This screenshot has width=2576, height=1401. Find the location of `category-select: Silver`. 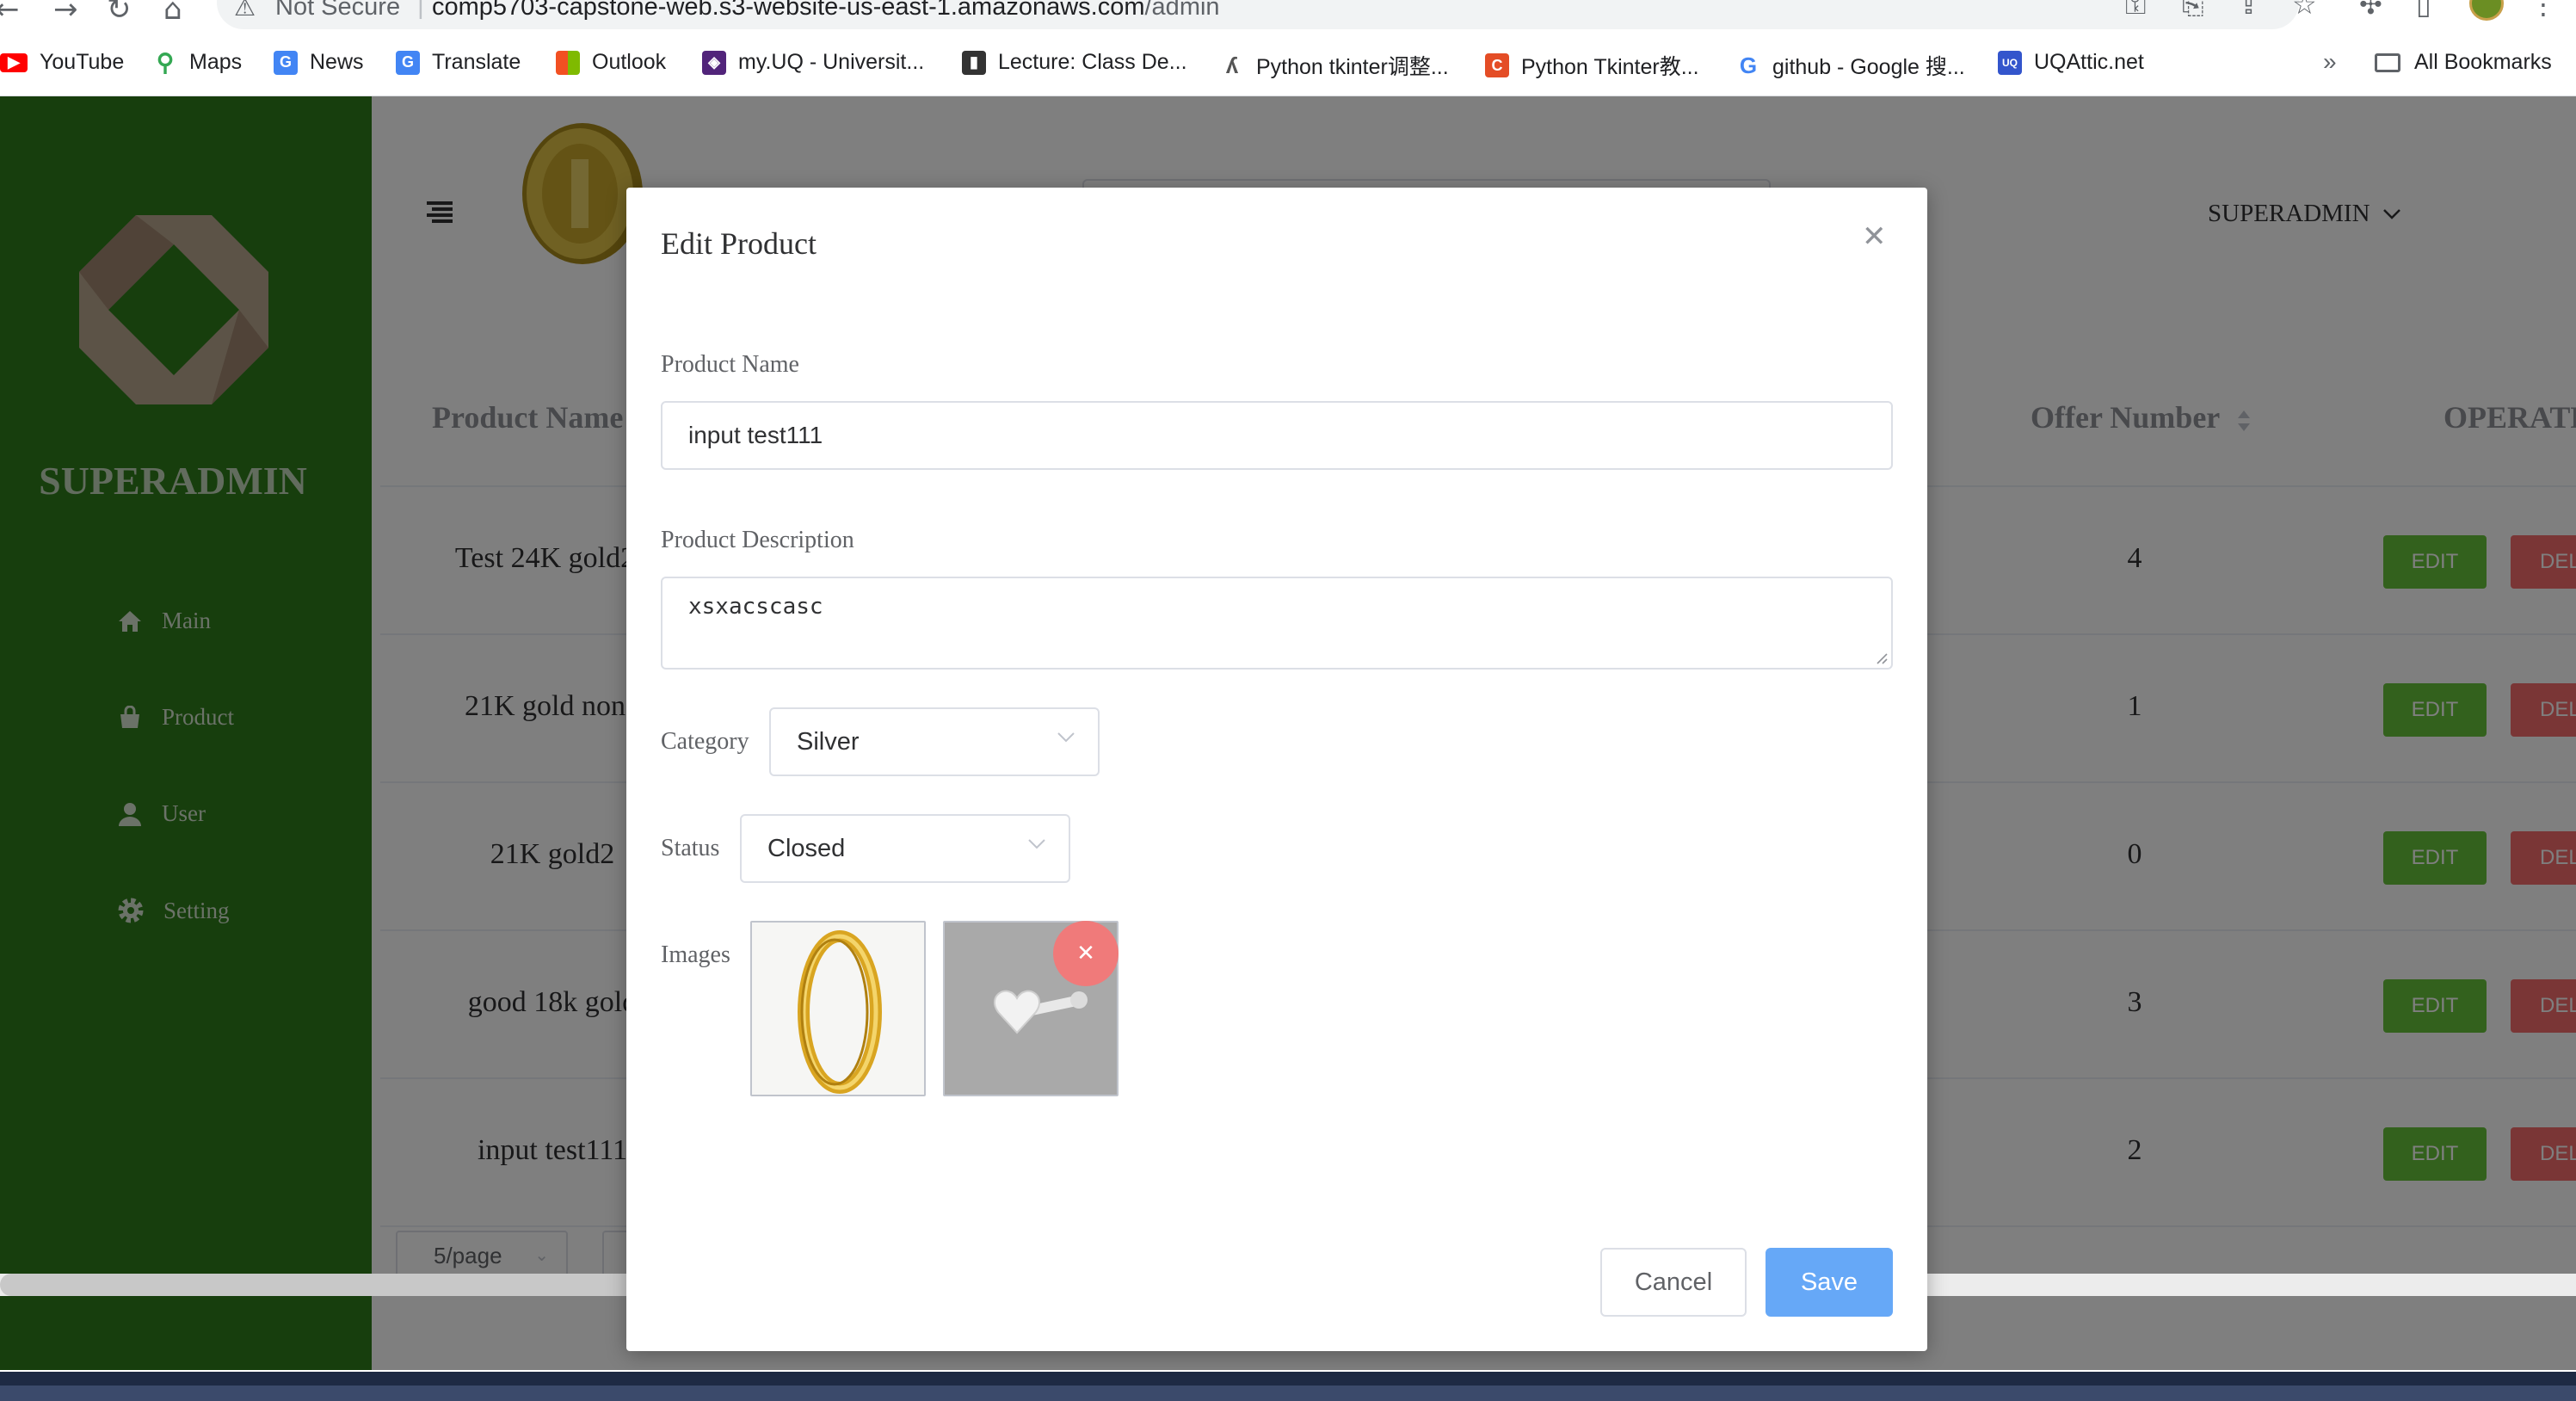

category-select: Silver is located at coordinates (934, 741).